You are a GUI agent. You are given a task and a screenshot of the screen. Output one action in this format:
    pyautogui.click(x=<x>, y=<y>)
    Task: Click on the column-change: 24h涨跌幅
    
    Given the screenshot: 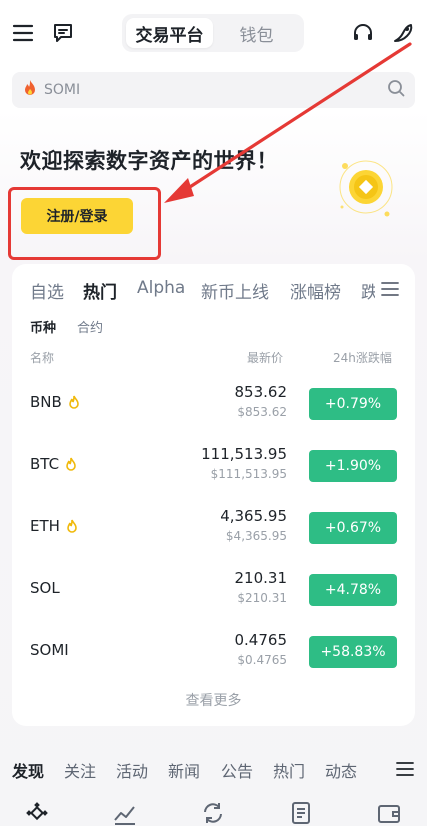 What is the action you would take?
    pyautogui.click(x=362, y=358)
    